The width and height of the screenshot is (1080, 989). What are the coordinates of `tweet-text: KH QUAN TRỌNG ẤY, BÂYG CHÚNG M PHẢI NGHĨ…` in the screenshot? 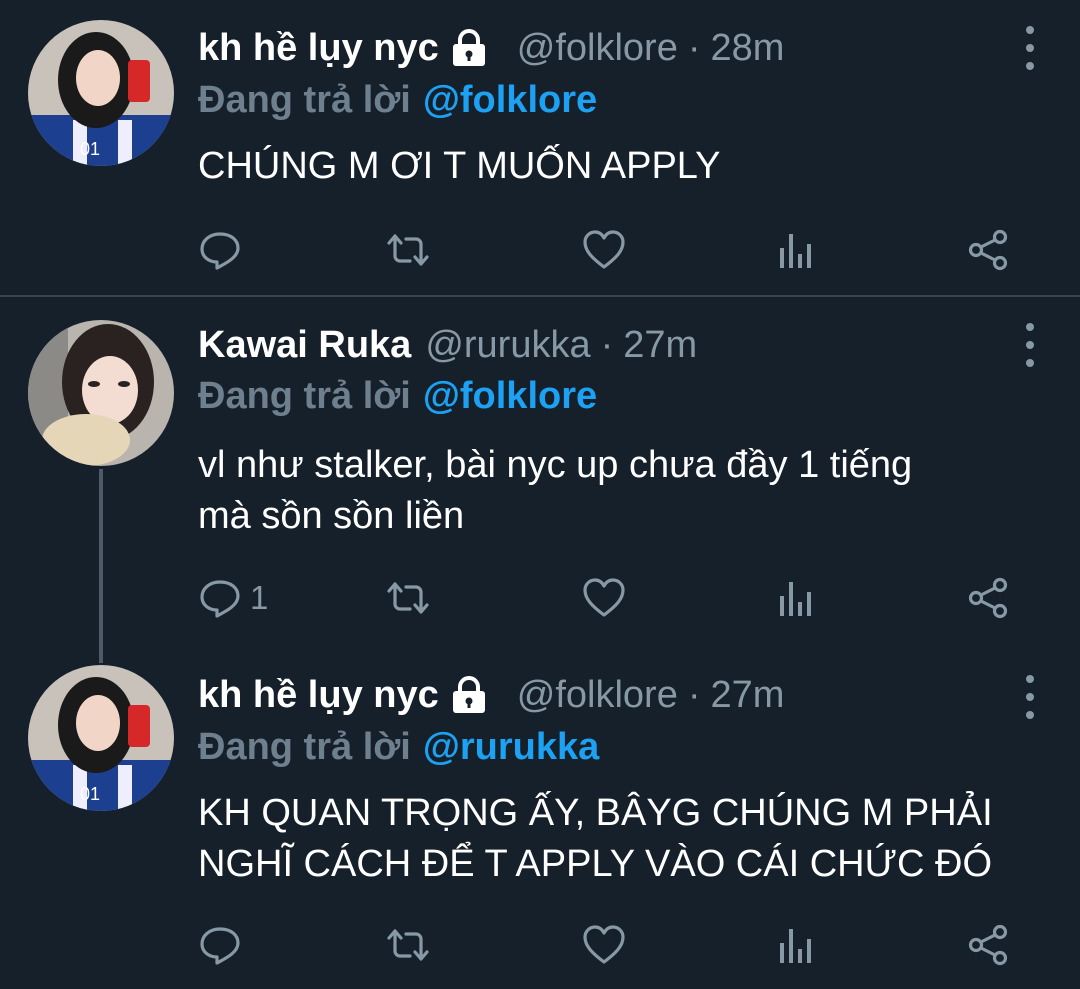 It's located at (619, 839).